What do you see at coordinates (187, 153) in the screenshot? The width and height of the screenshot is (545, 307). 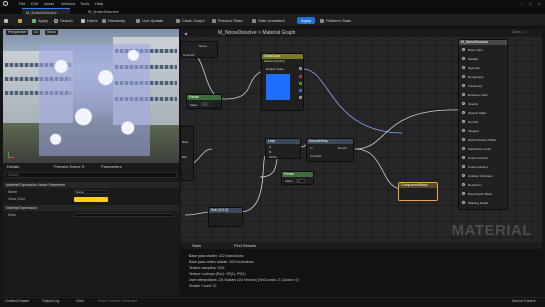 I see `left-node-mid: Rate Blur` at bounding box center [187, 153].